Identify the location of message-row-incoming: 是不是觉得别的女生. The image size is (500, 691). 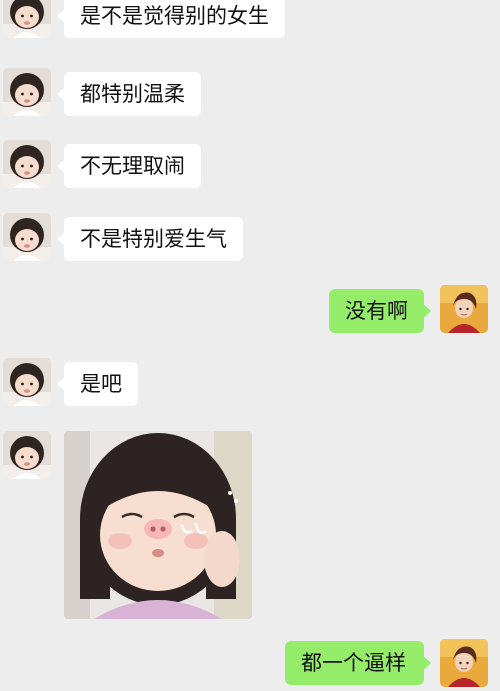
(250, 22).